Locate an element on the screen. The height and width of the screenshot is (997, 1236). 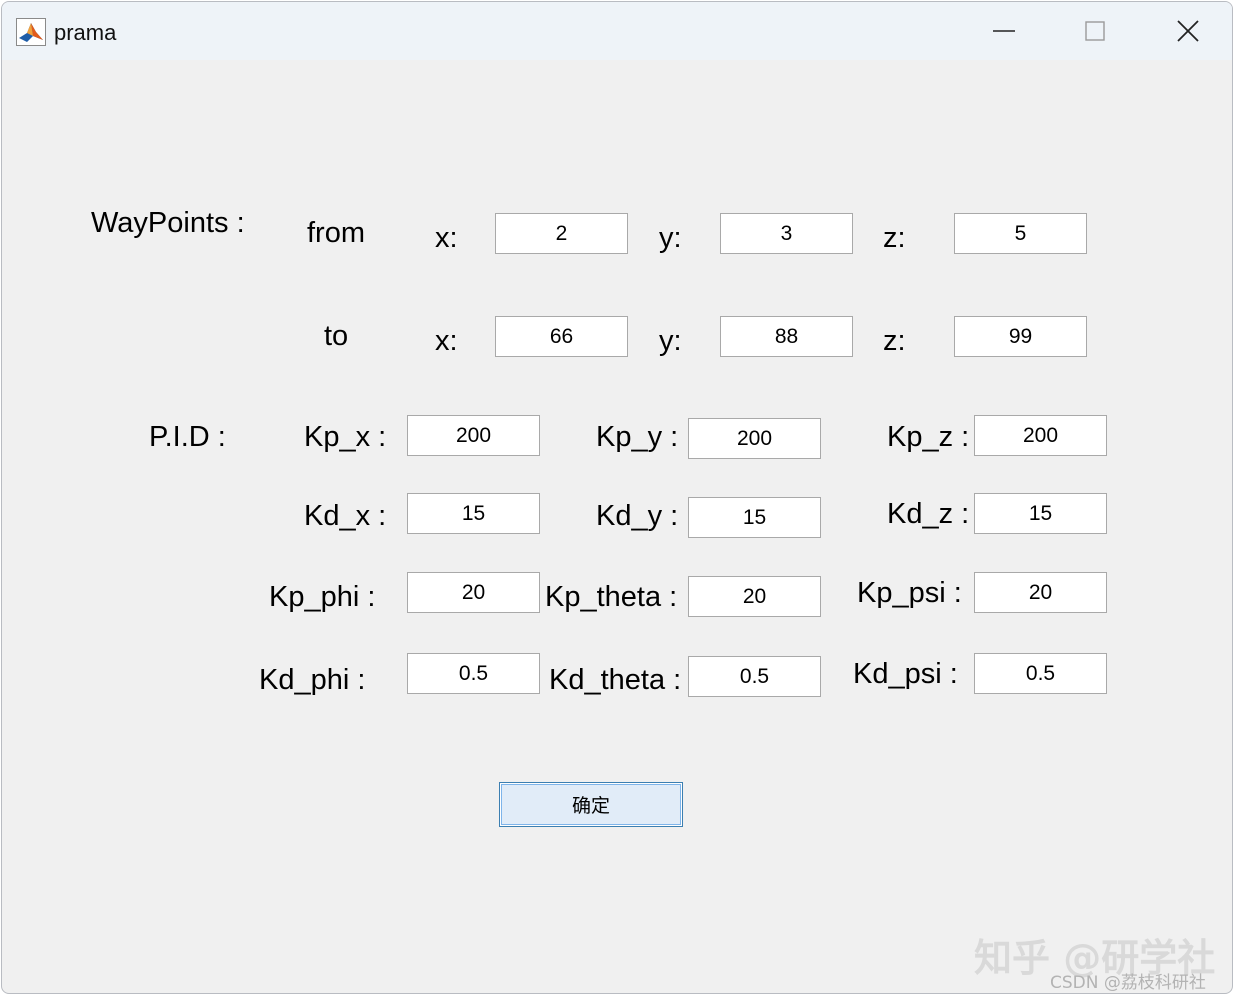
kp-x-label: Kp_x : is located at coordinates (345, 437).